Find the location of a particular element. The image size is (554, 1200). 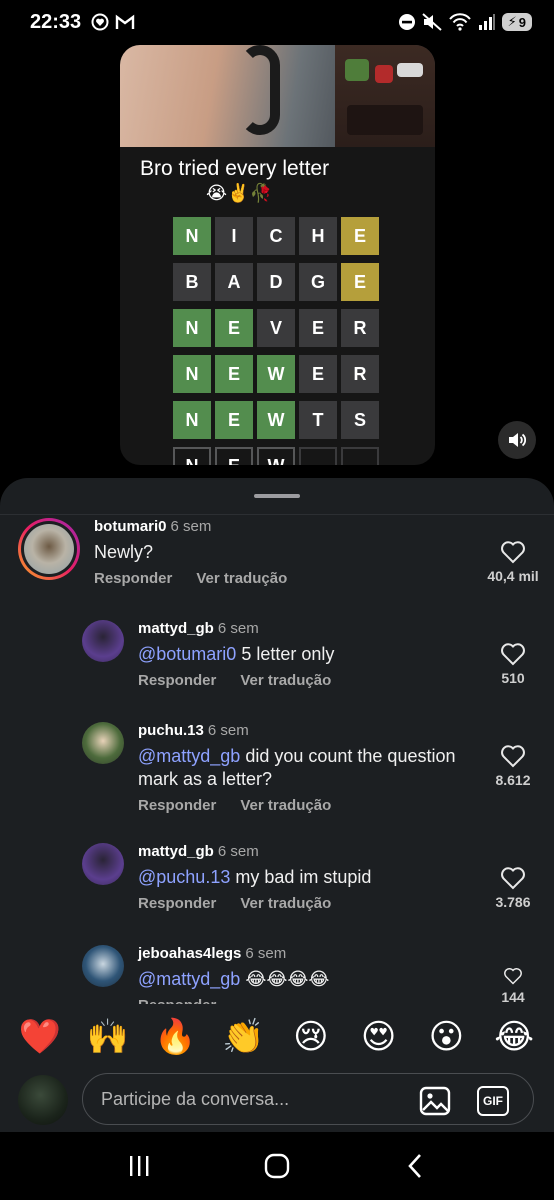

video-frame is located at coordinates (277, 96).